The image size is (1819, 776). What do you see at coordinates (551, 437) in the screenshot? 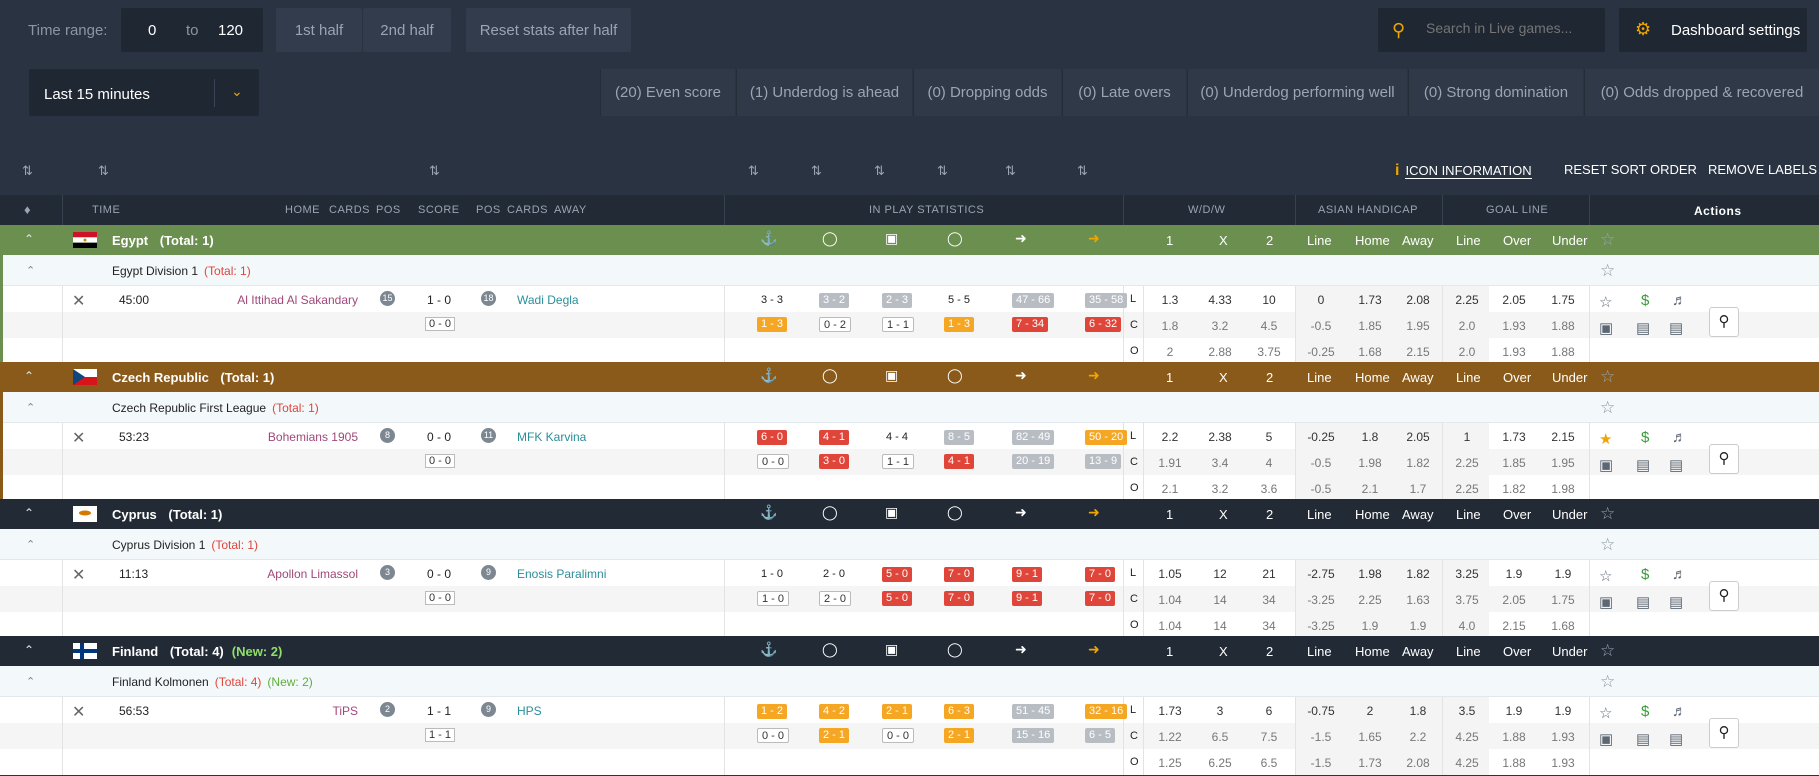
I see `away-team: MFK Karvina` at bounding box center [551, 437].